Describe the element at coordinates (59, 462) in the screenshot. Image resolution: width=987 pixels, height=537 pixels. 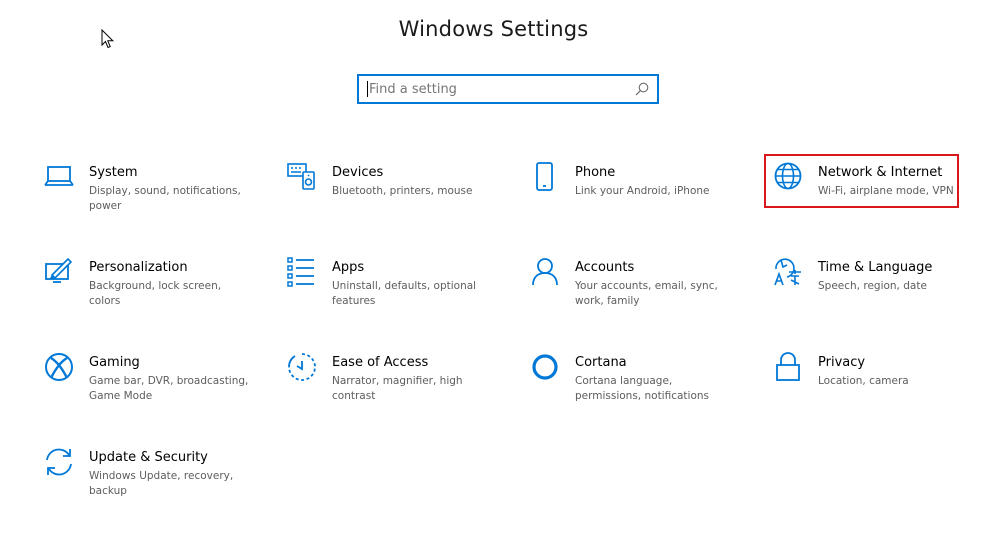
I see `sync-arrows-icon` at that location.